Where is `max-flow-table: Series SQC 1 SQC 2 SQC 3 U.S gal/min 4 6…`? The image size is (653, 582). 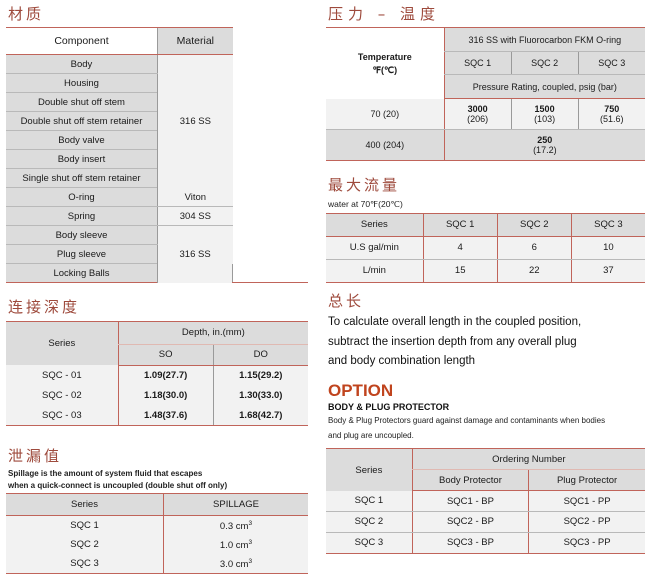 max-flow-table: Series SQC 1 SQC 2 SQC 3 U.S gal/min 4 6… is located at coordinates (485, 247).